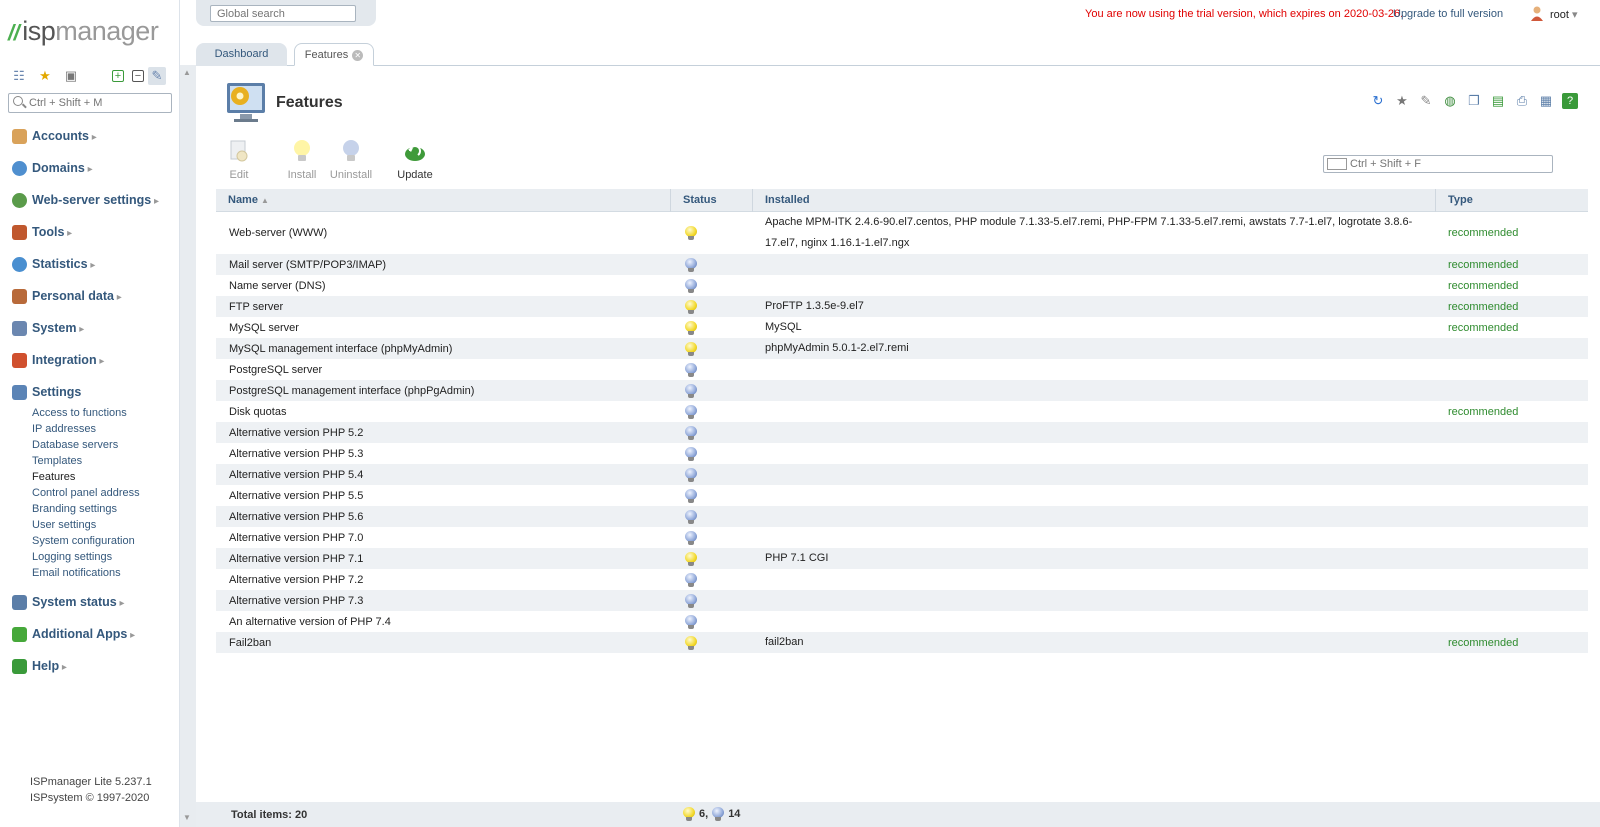 The width and height of the screenshot is (1600, 827). I want to click on help-icon: ?, so click(1570, 101).